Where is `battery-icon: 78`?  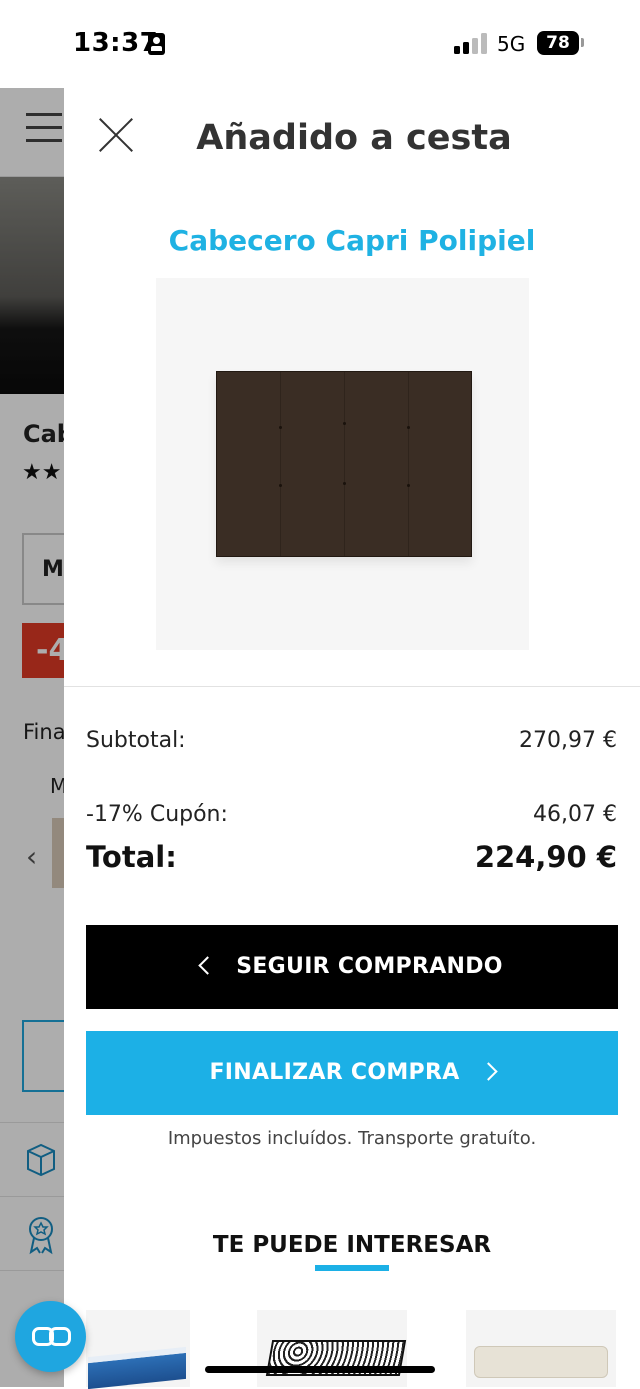
battery-icon: 78 is located at coordinates (558, 43).